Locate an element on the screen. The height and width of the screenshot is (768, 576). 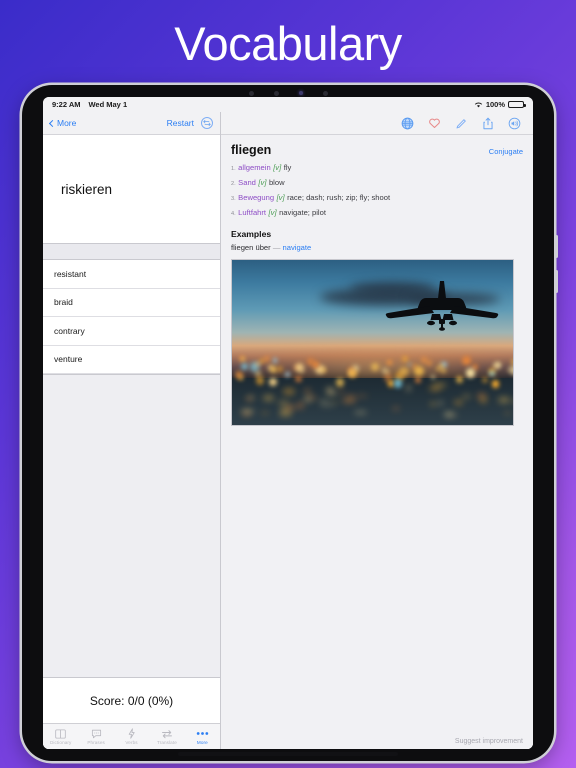
flashcard-word: riskieren is located at coordinates (87, 189).